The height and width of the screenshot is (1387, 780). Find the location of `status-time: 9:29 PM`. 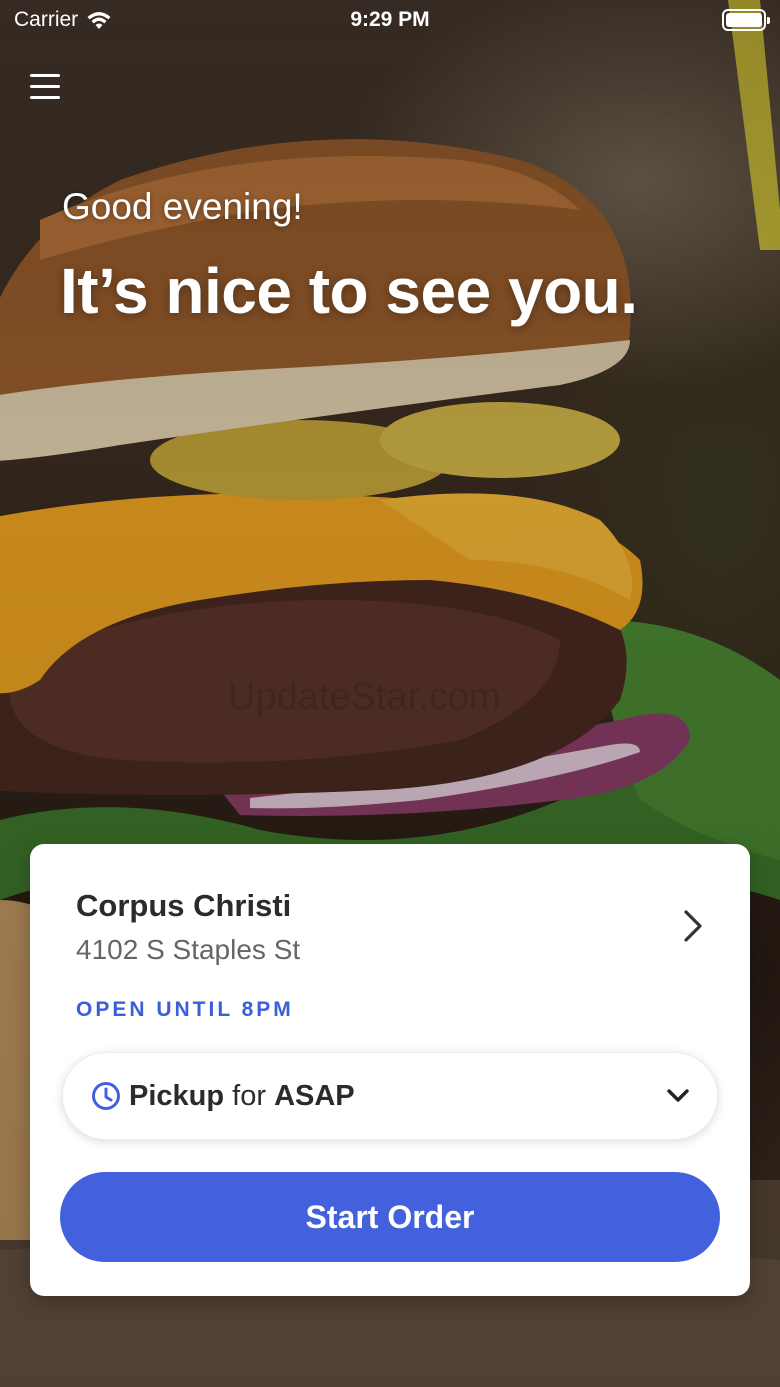

status-time: 9:29 PM is located at coordinates (390, 19).